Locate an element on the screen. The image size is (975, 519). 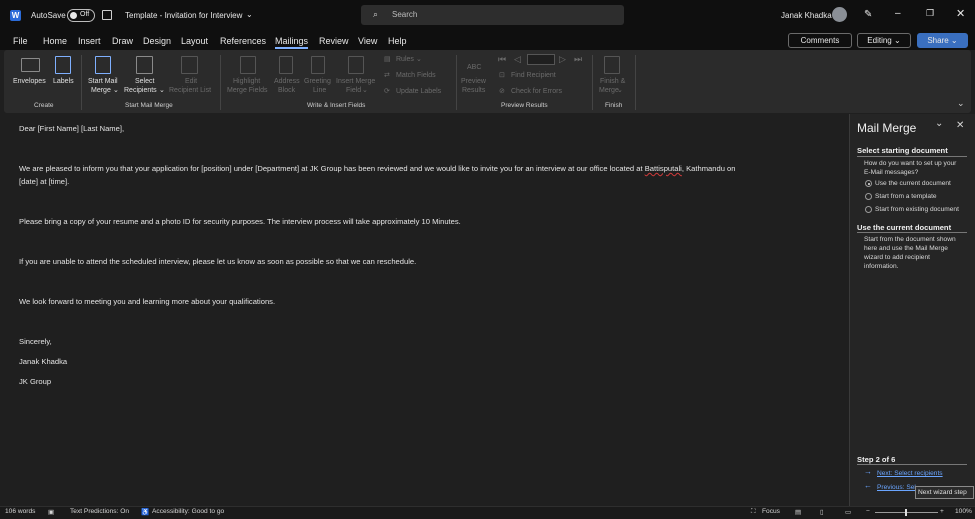
share-button: Share ⌄ is located at coordinates (942, 40).